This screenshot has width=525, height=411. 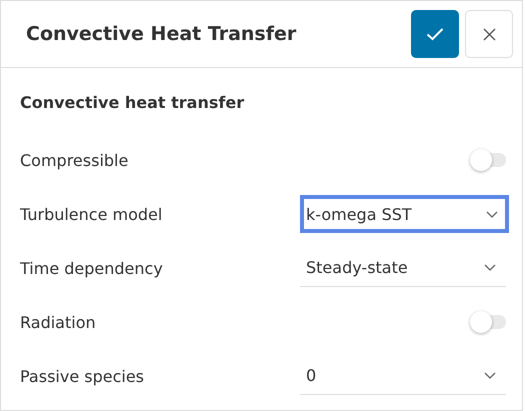 I want to click on field-label: Time dependency, so click(x=92, y=268).